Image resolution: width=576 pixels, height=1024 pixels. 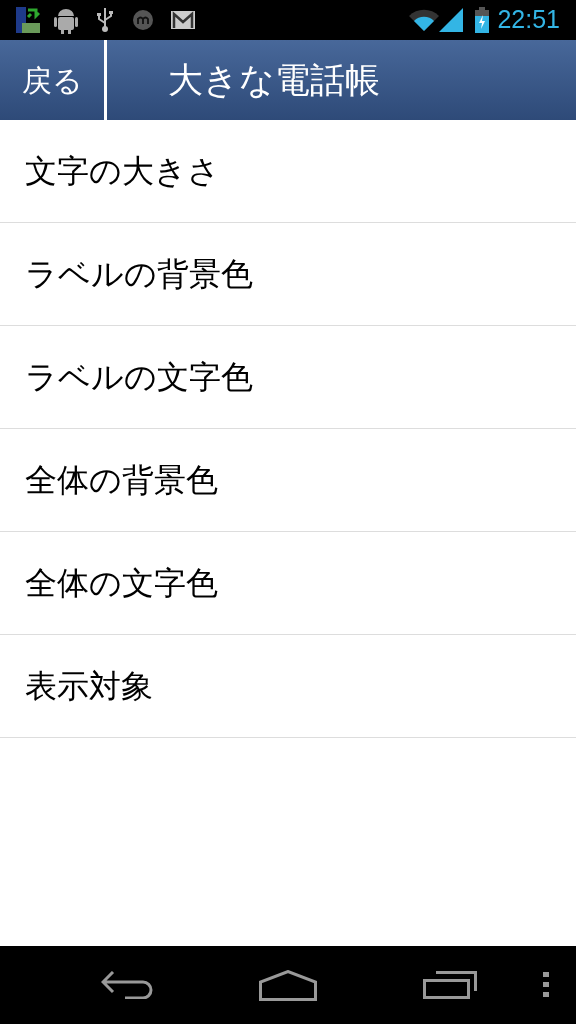 I want to click on mail-icon, so click(x=183, y=20).